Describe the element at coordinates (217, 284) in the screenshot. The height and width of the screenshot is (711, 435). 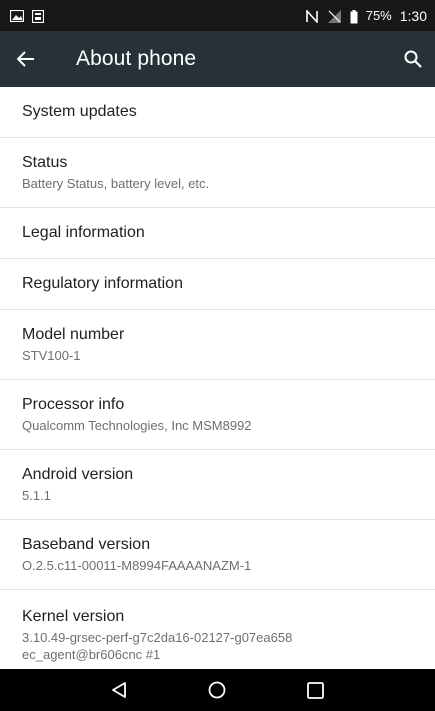
I see `regulatory-information-item: Regulatory information` at that location.